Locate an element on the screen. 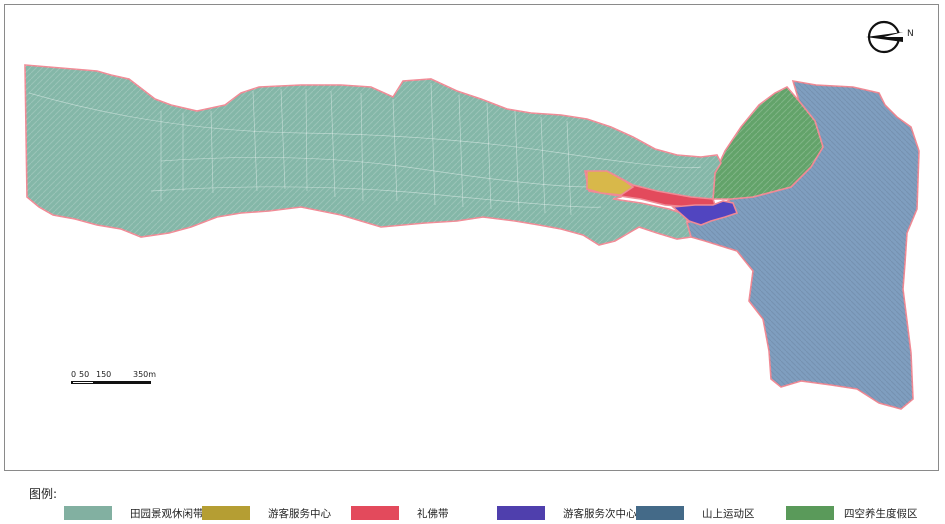 The width and height of the screenshot is (945, 524). legend-label: 礼佛带 is located at coordinates (433, 513).